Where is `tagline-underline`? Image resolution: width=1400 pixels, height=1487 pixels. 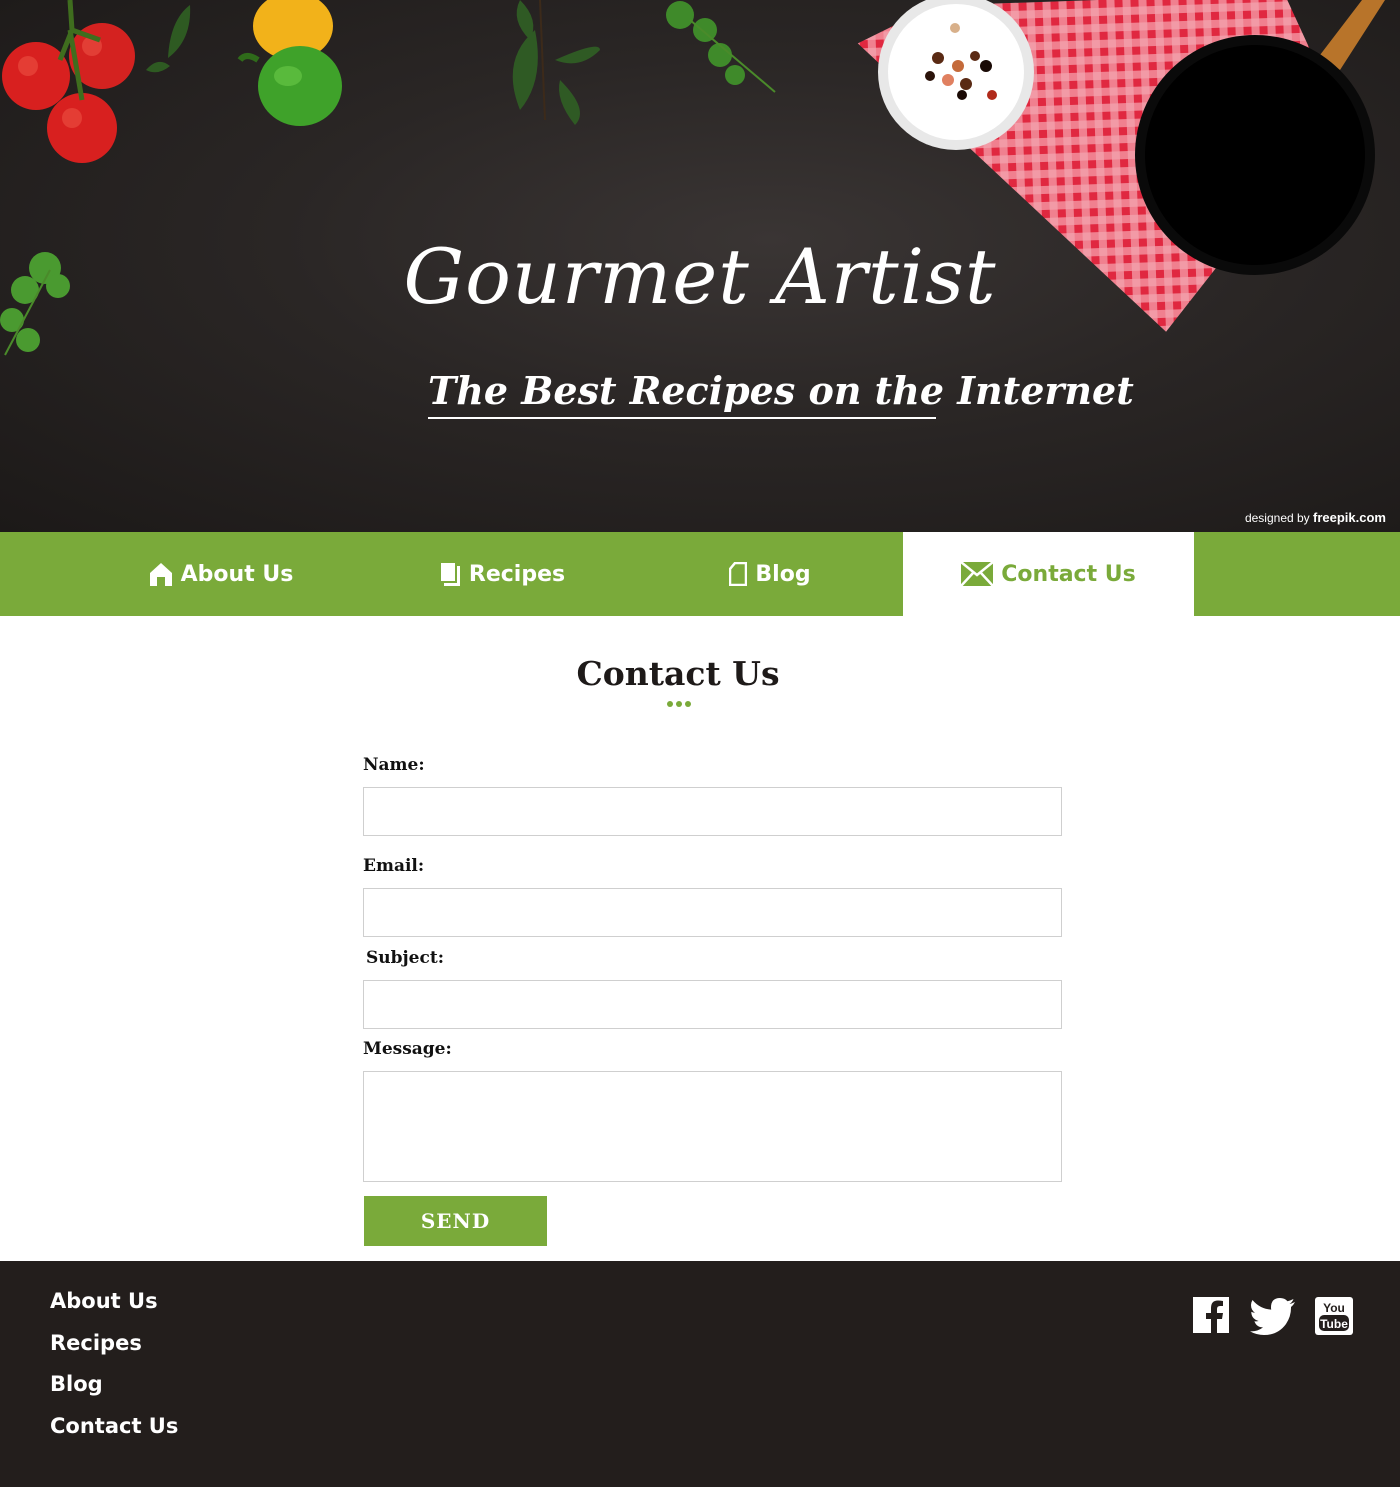
tagline-underline is located at coordinates (682, 418).